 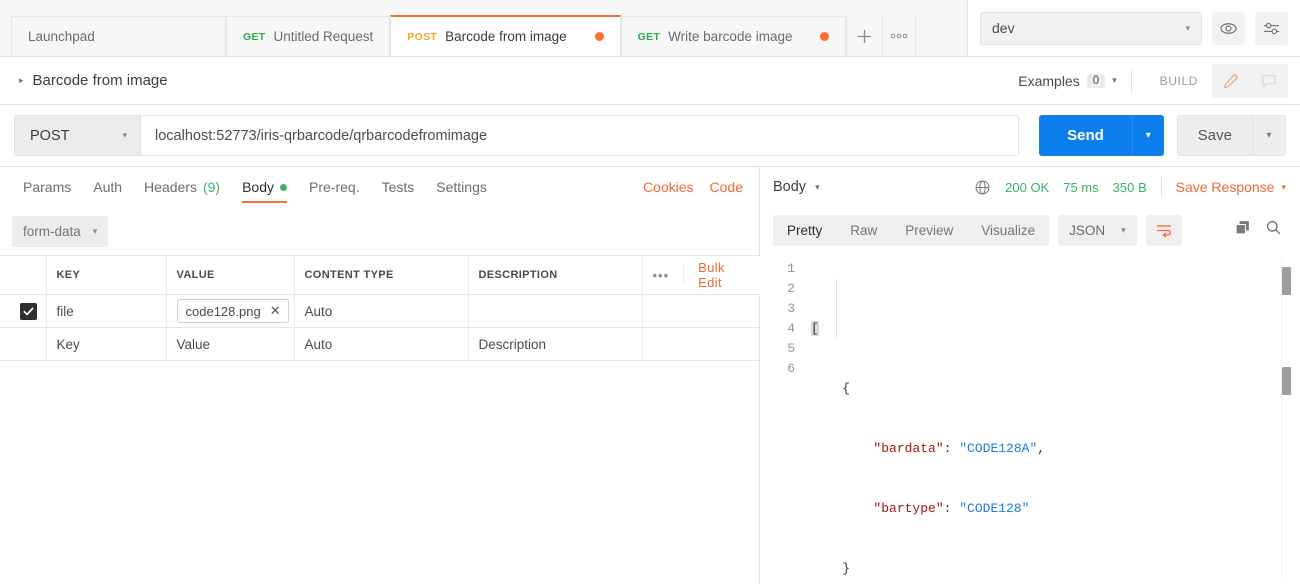 What do you see at coordinates (264, 187) in the screenshot?
I see `tab-body: Body` at bounding box center [264, 187].